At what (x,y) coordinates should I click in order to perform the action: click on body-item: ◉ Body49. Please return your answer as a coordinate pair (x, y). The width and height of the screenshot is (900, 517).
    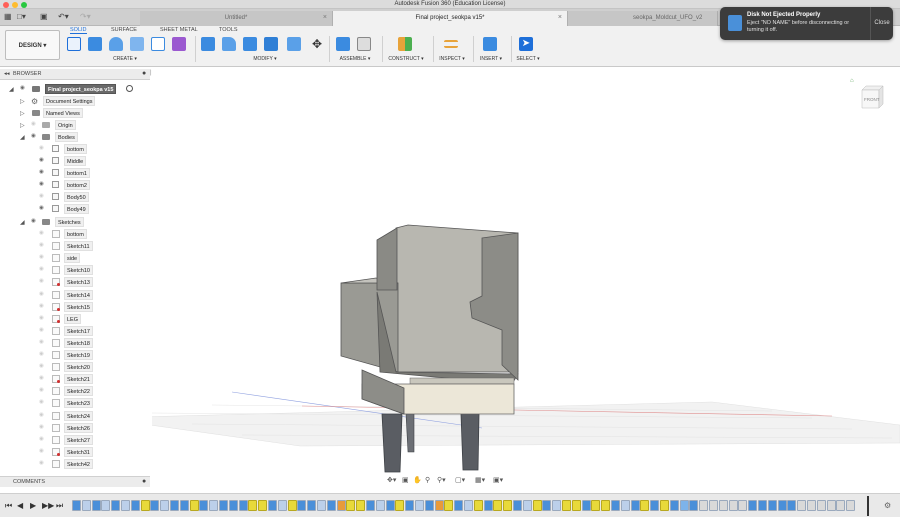
    Looking at the image, I should click on (75, 209).